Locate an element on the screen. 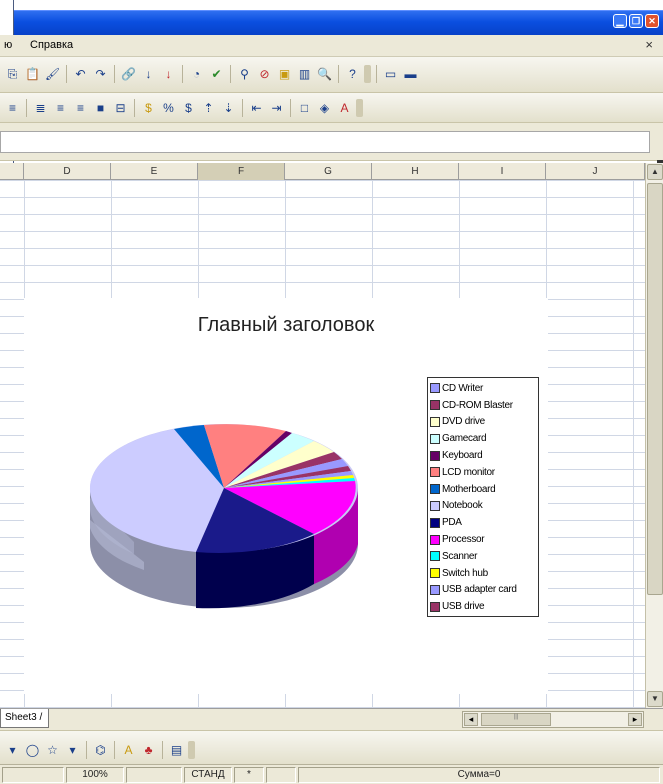  borders-icon: □ is located at coordinates (304, 108).